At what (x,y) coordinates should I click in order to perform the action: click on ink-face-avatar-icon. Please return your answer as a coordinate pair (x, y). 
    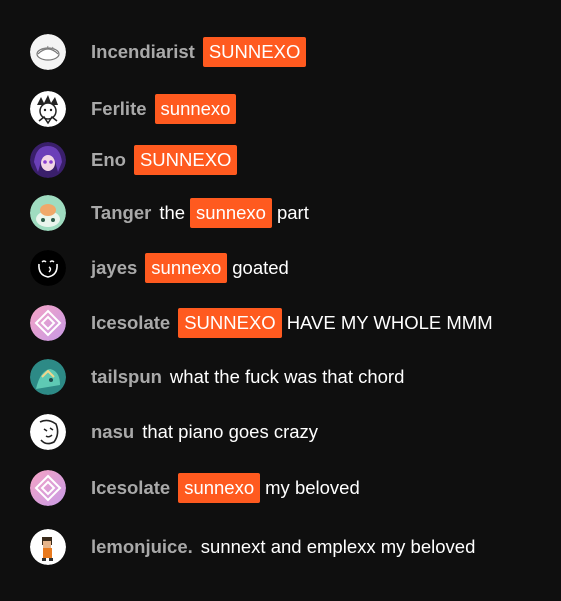
    Looking at the image, I should click on (48, 432).